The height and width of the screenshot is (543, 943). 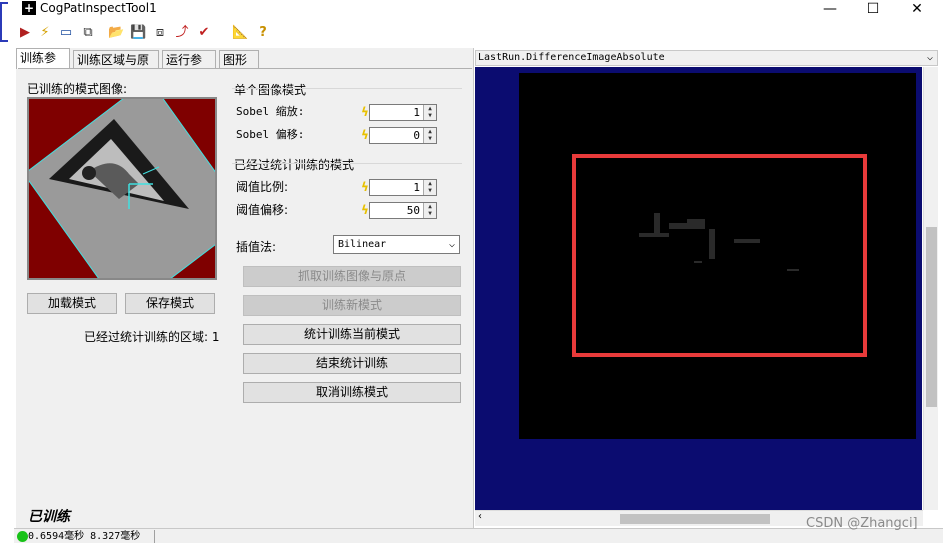 I want to click on save-as-icon: ⧈, so click(x=160, y=33).